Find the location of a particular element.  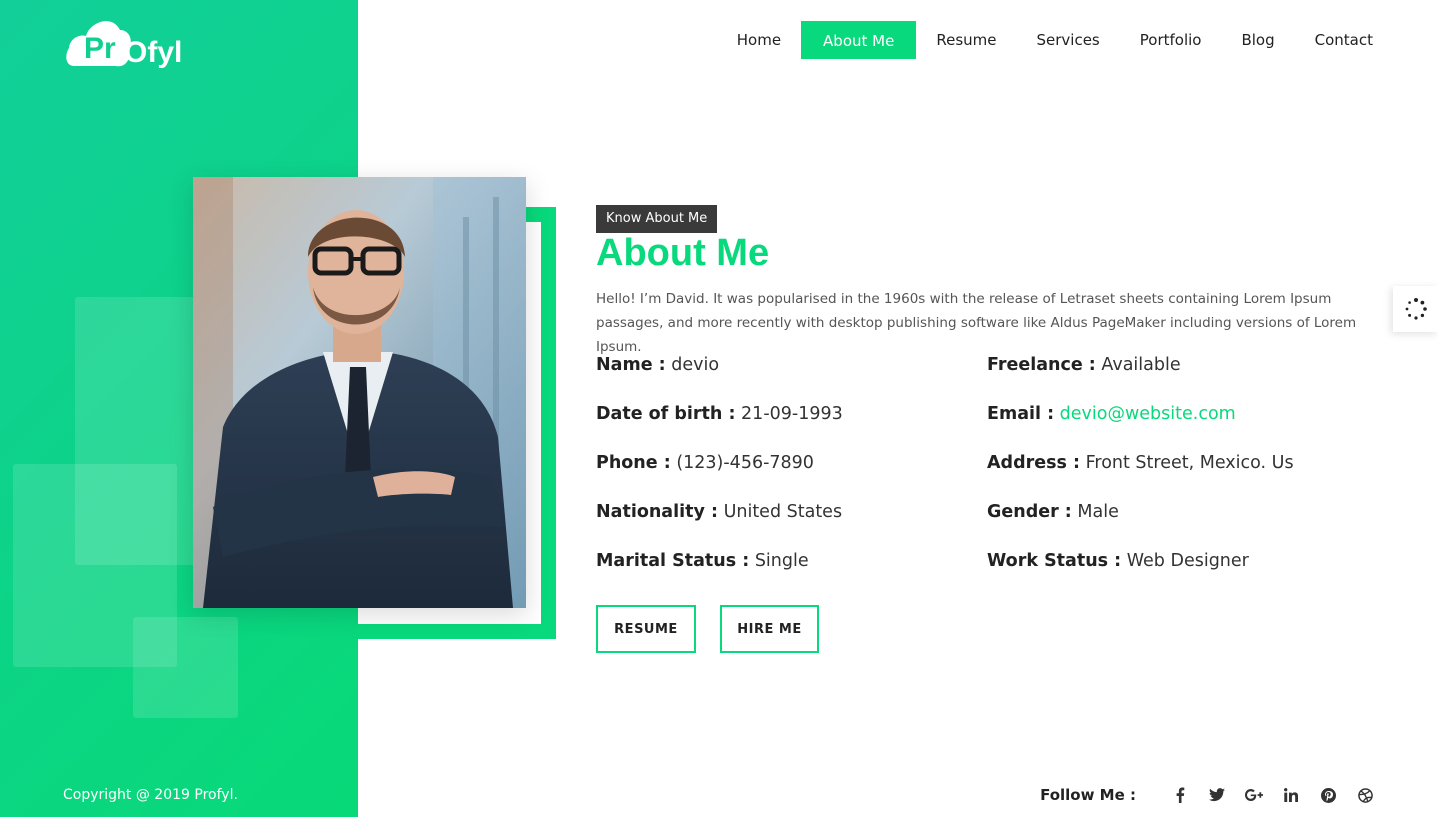

info-value: devio is located at coordinates (695, 365).